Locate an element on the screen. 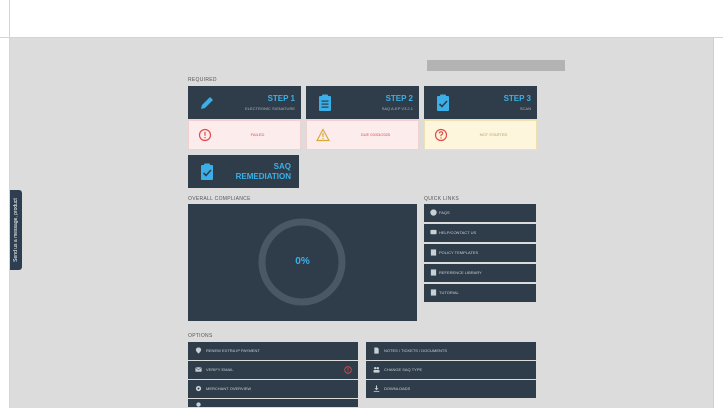  option-downloads: DOWNLOADS is located at coordinates (451, 389).